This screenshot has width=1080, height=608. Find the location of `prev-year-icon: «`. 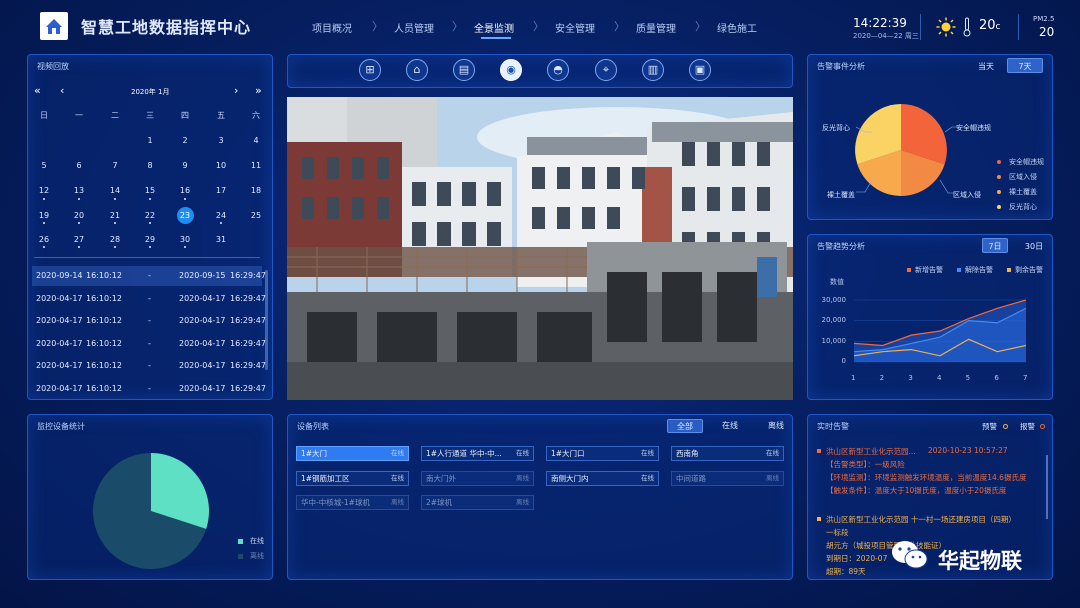

prev-year-icon: « is located at coordinates (37, 90).